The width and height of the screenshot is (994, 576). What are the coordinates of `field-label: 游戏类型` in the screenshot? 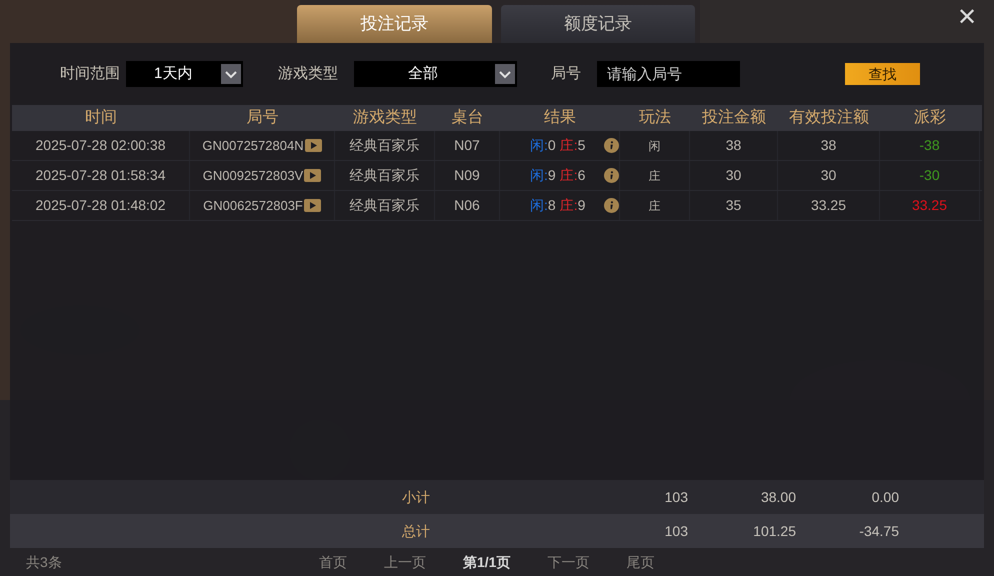 It's located at (308, 74).